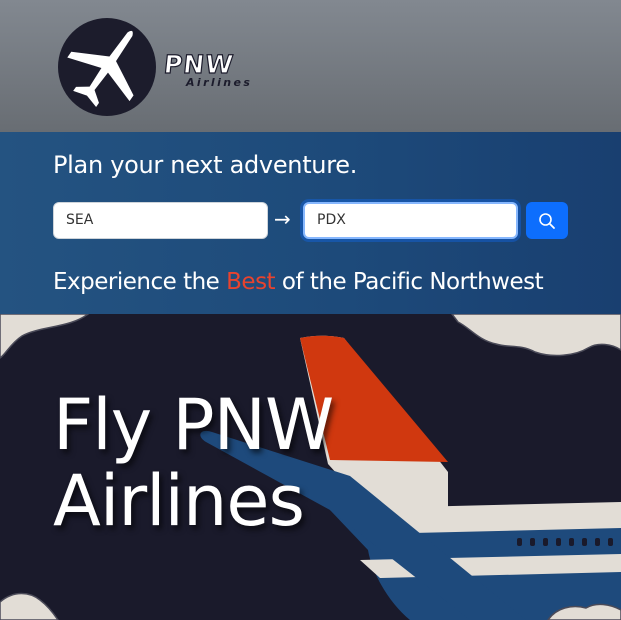 The width and height of the screenshot is (621, 620). I want to click on search-button, so click(547, 220).